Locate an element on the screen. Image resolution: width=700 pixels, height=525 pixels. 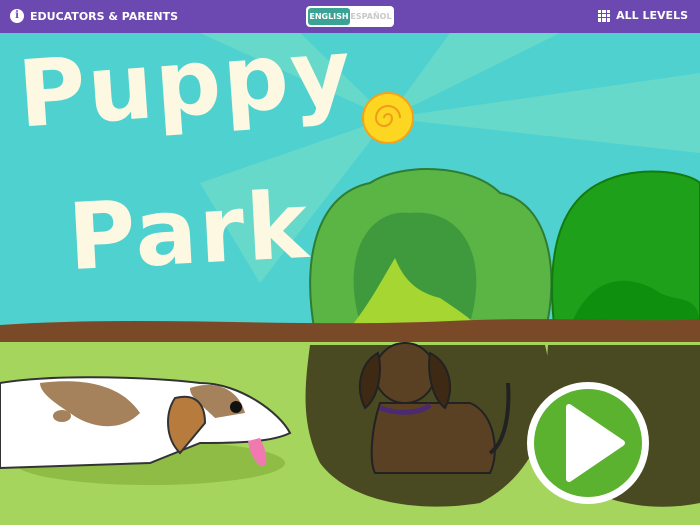
all-levels-label: ALL LEVELS is located at coordinates (652, 15).